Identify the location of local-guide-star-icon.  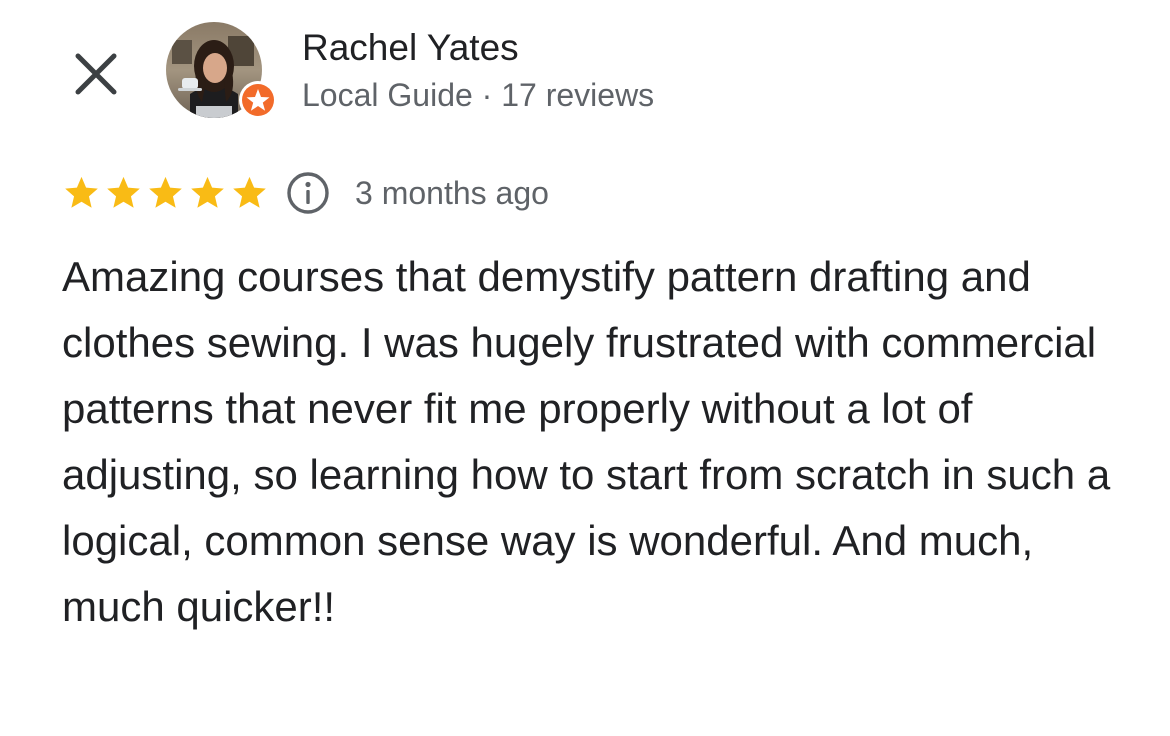
(258, 100).